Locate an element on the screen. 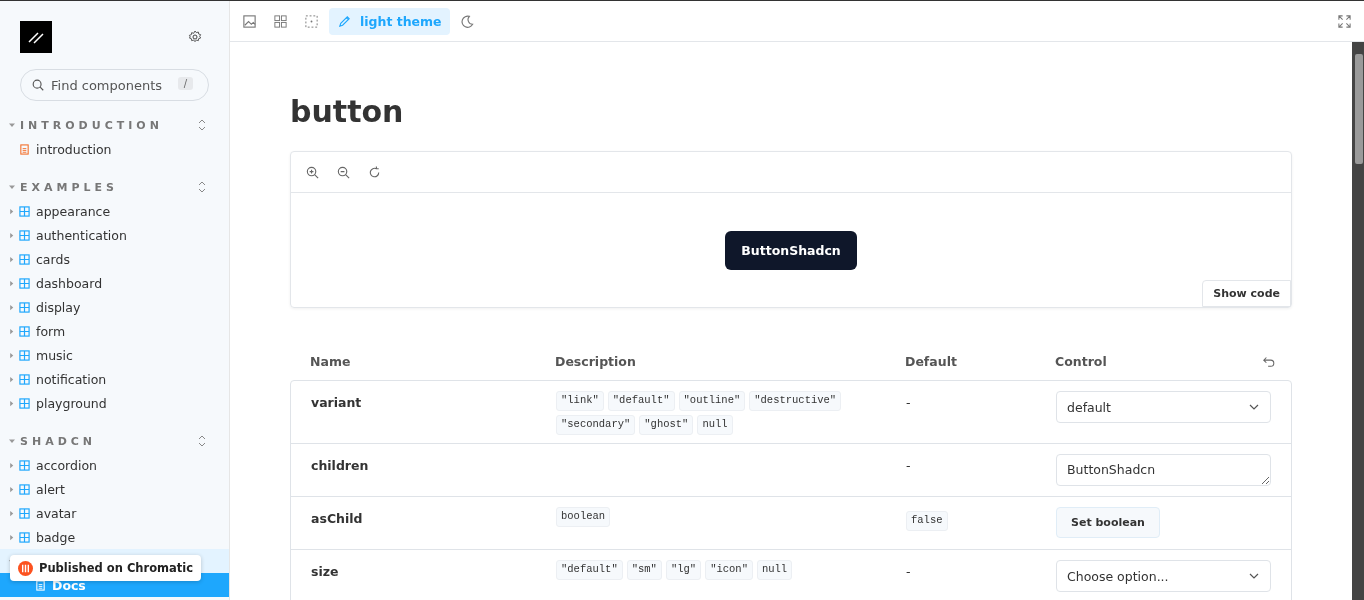 Image resolution: width=1364 pixels, height=600 pixels. type-tag: "icon" is located at coordinates (729, 570).